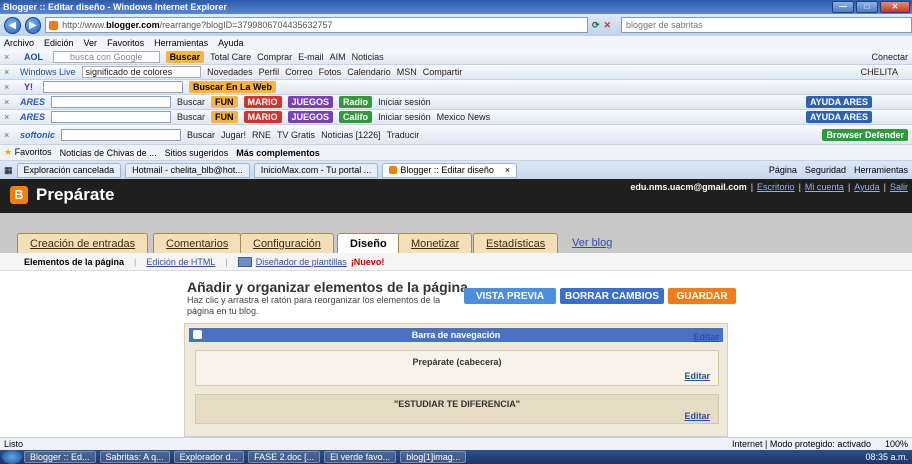 The image size is (912, 464). What do you see at coordinates (510, 296) in the screenshot?
I see `vista-previa-button: VISTA PREVIA` at bounding box center [510, 296].